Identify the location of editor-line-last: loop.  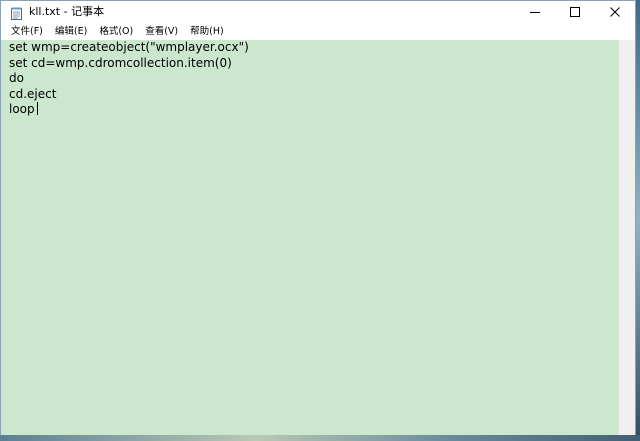
(313, 110).